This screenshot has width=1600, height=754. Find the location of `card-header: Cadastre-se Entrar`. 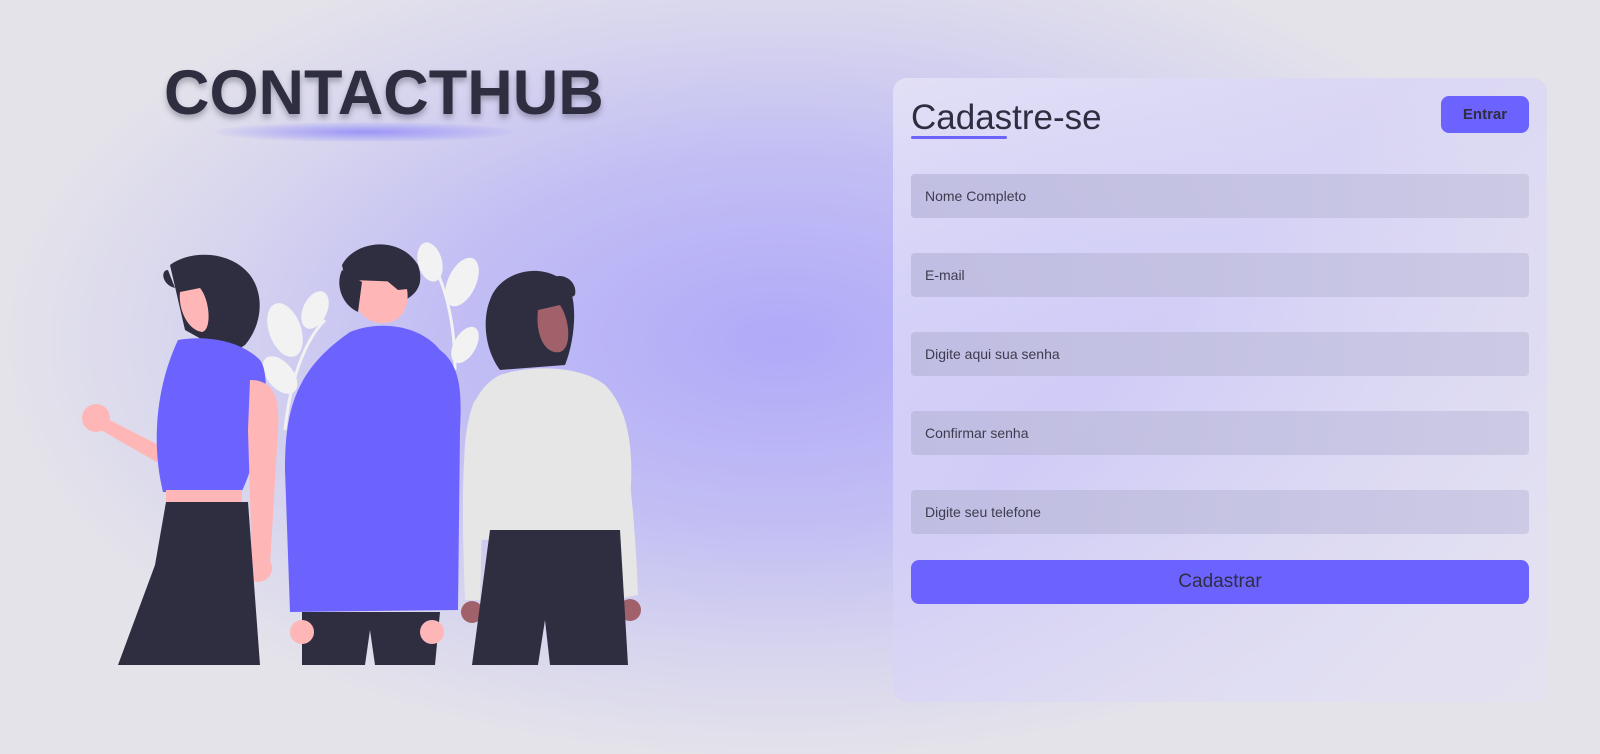

card-header: Cadastre-se Entrar is located at coordinates (1220, 118).